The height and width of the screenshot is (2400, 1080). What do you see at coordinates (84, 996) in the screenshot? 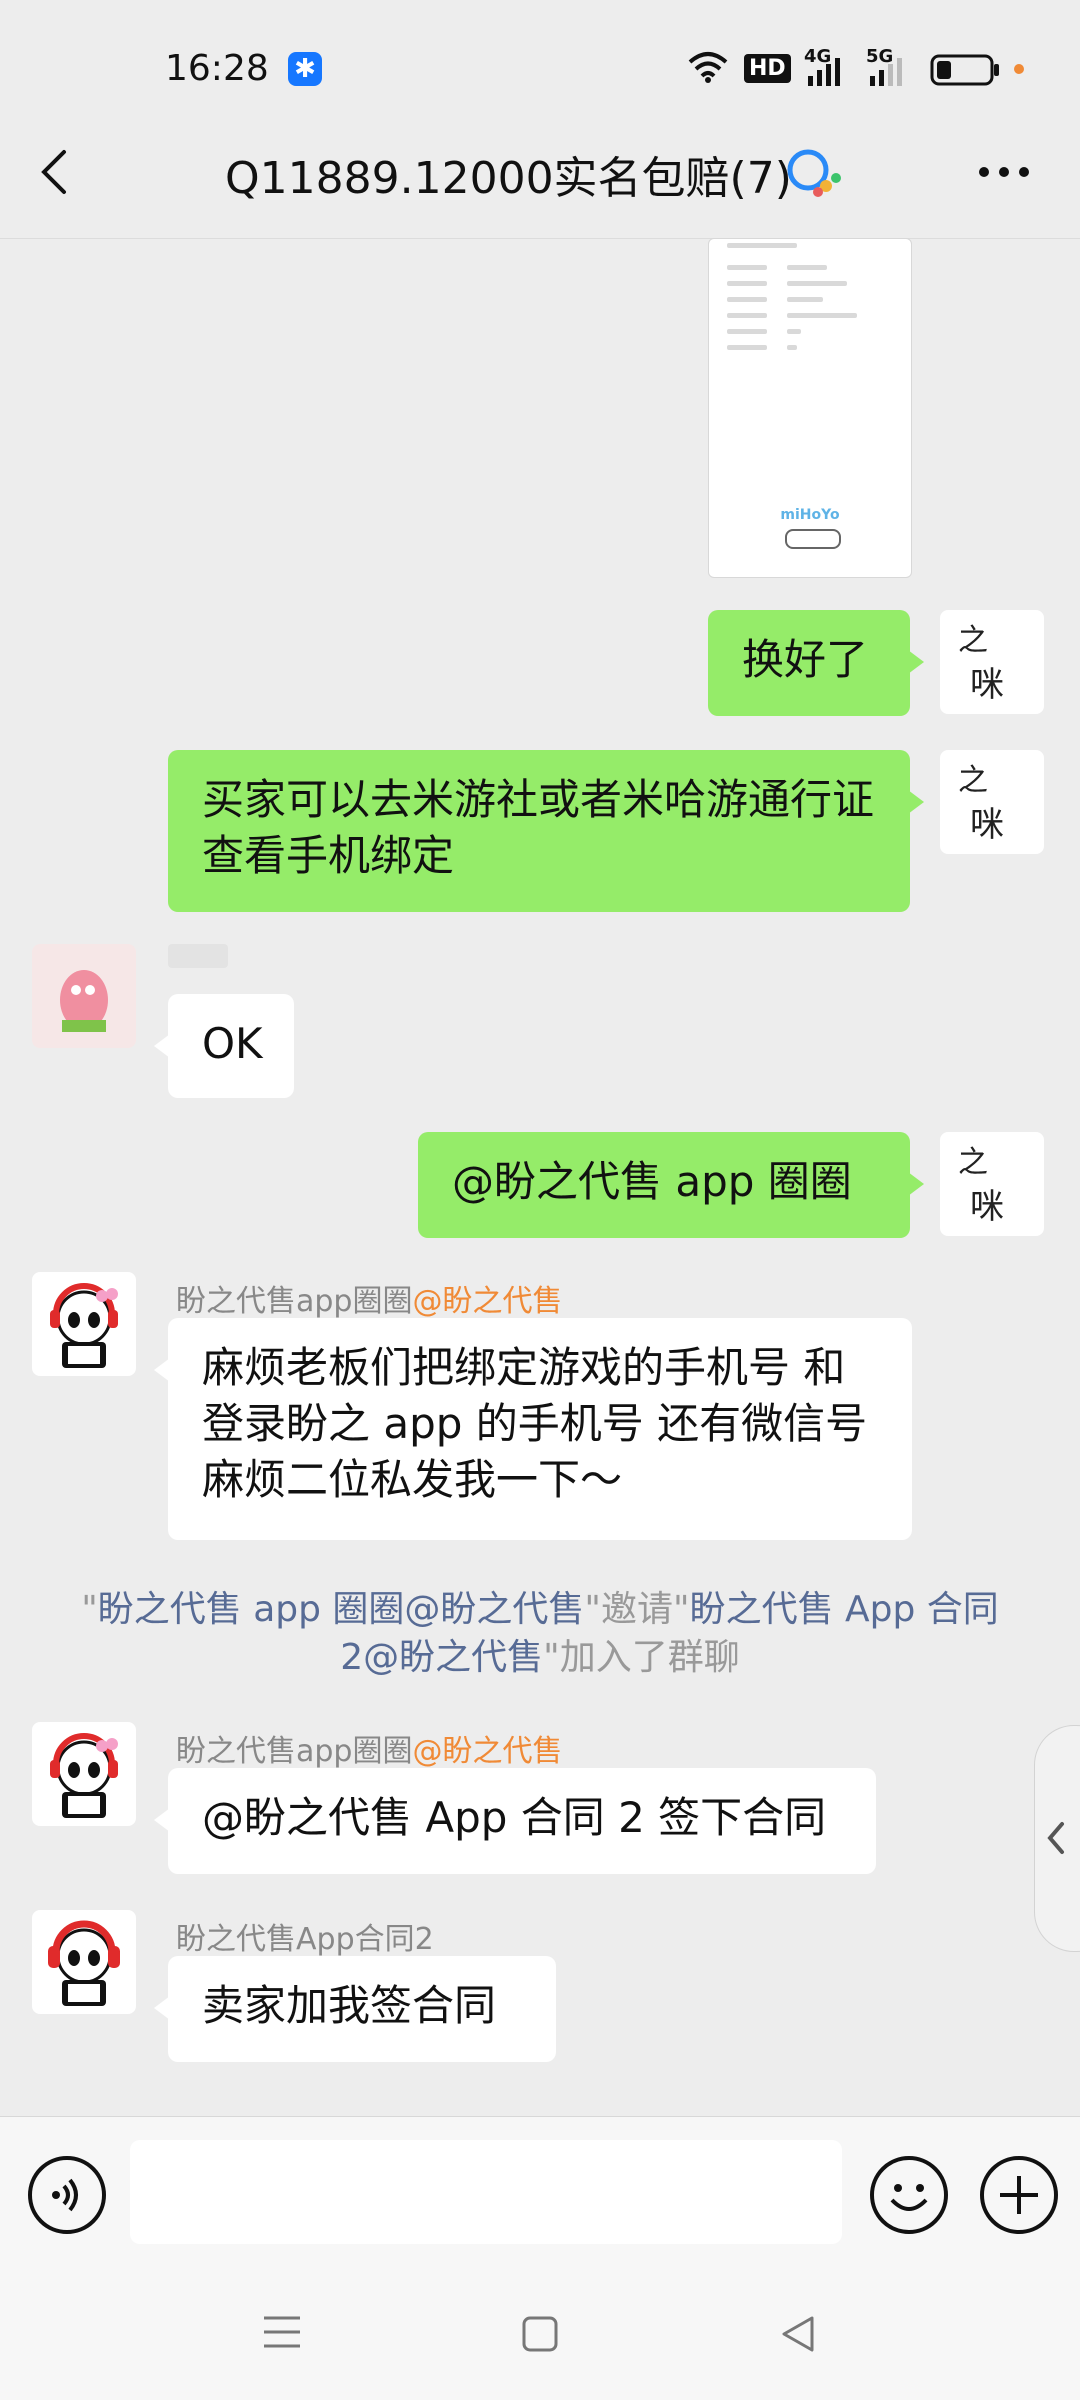
I see `sender-avatar-patrick` at bounding box center [84, 996].